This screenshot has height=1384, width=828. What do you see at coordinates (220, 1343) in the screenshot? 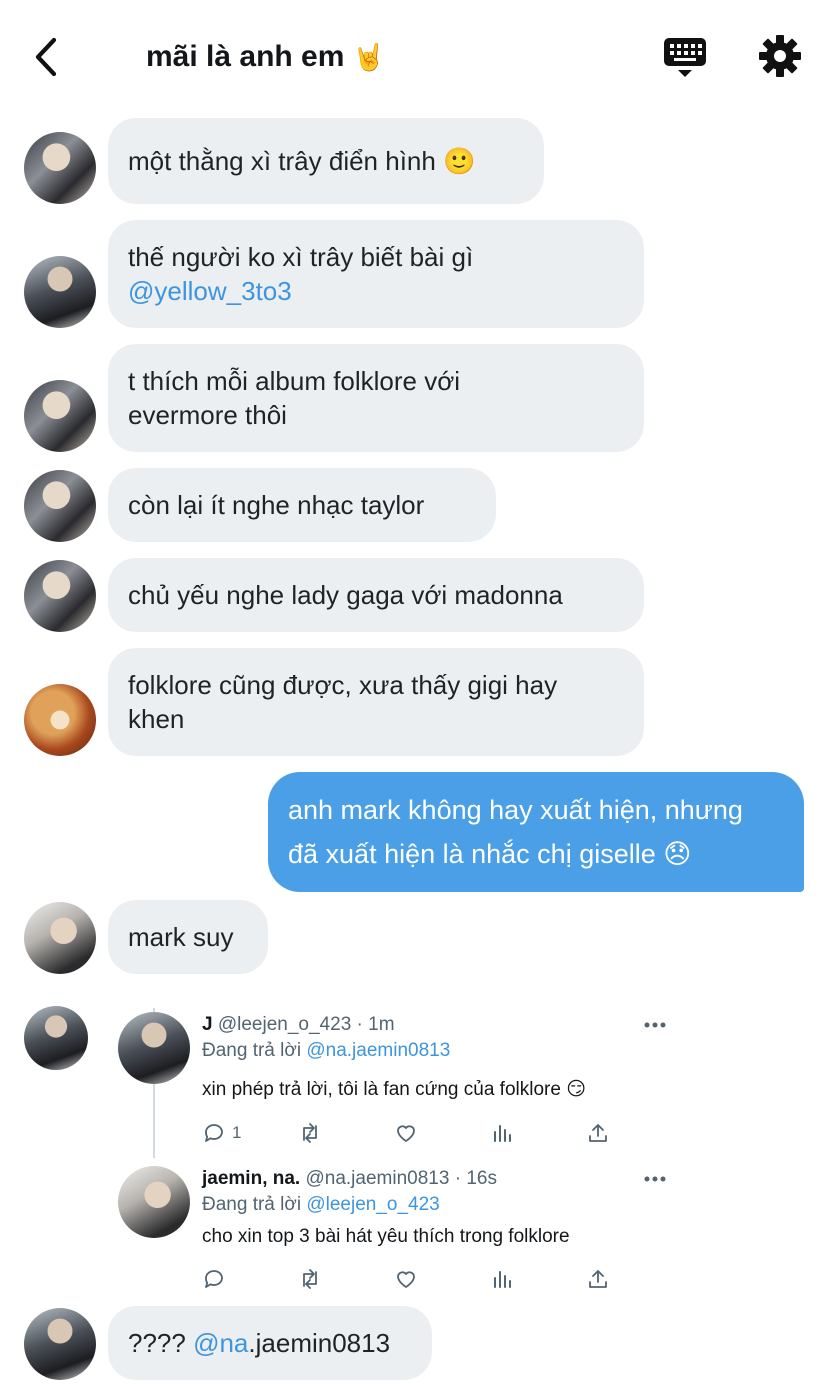
I see `mention-link: @na` at bounding box center [220, 1343].